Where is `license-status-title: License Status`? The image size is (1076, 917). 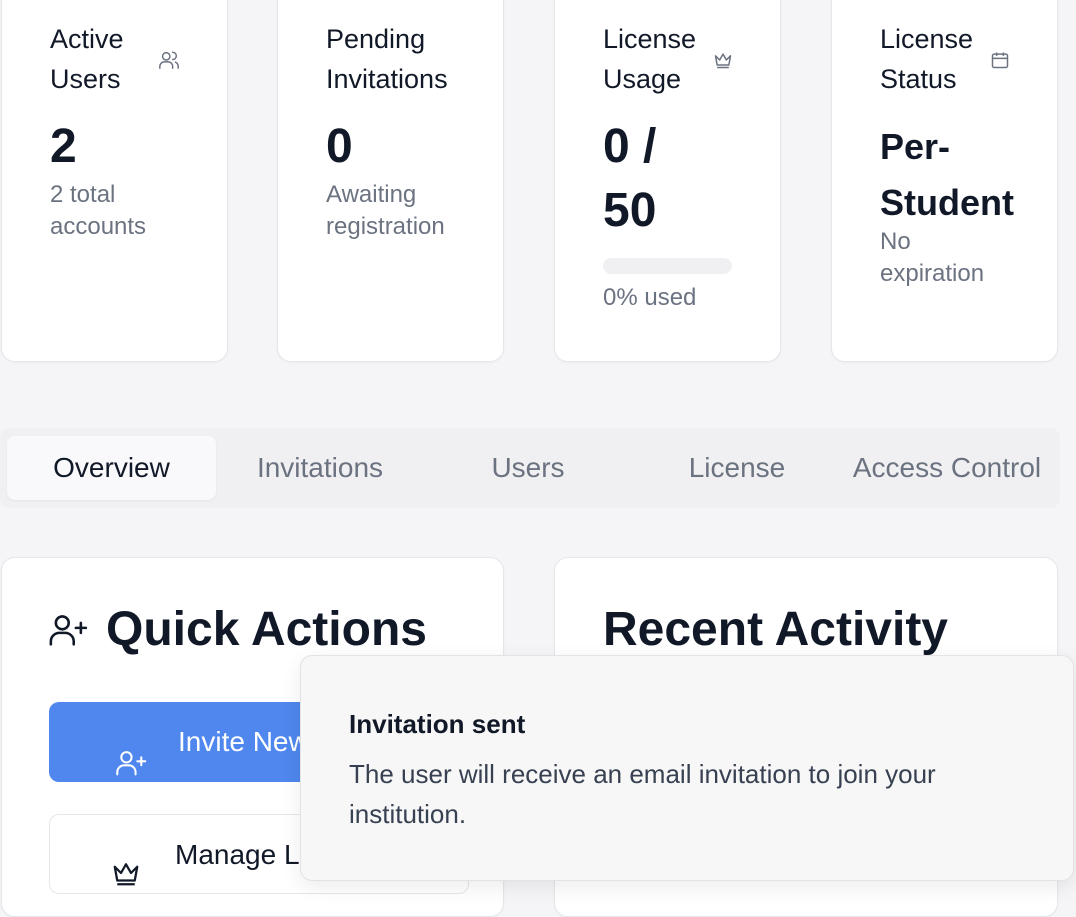
license-status-title: License Status is located at coordinates (927, 59).